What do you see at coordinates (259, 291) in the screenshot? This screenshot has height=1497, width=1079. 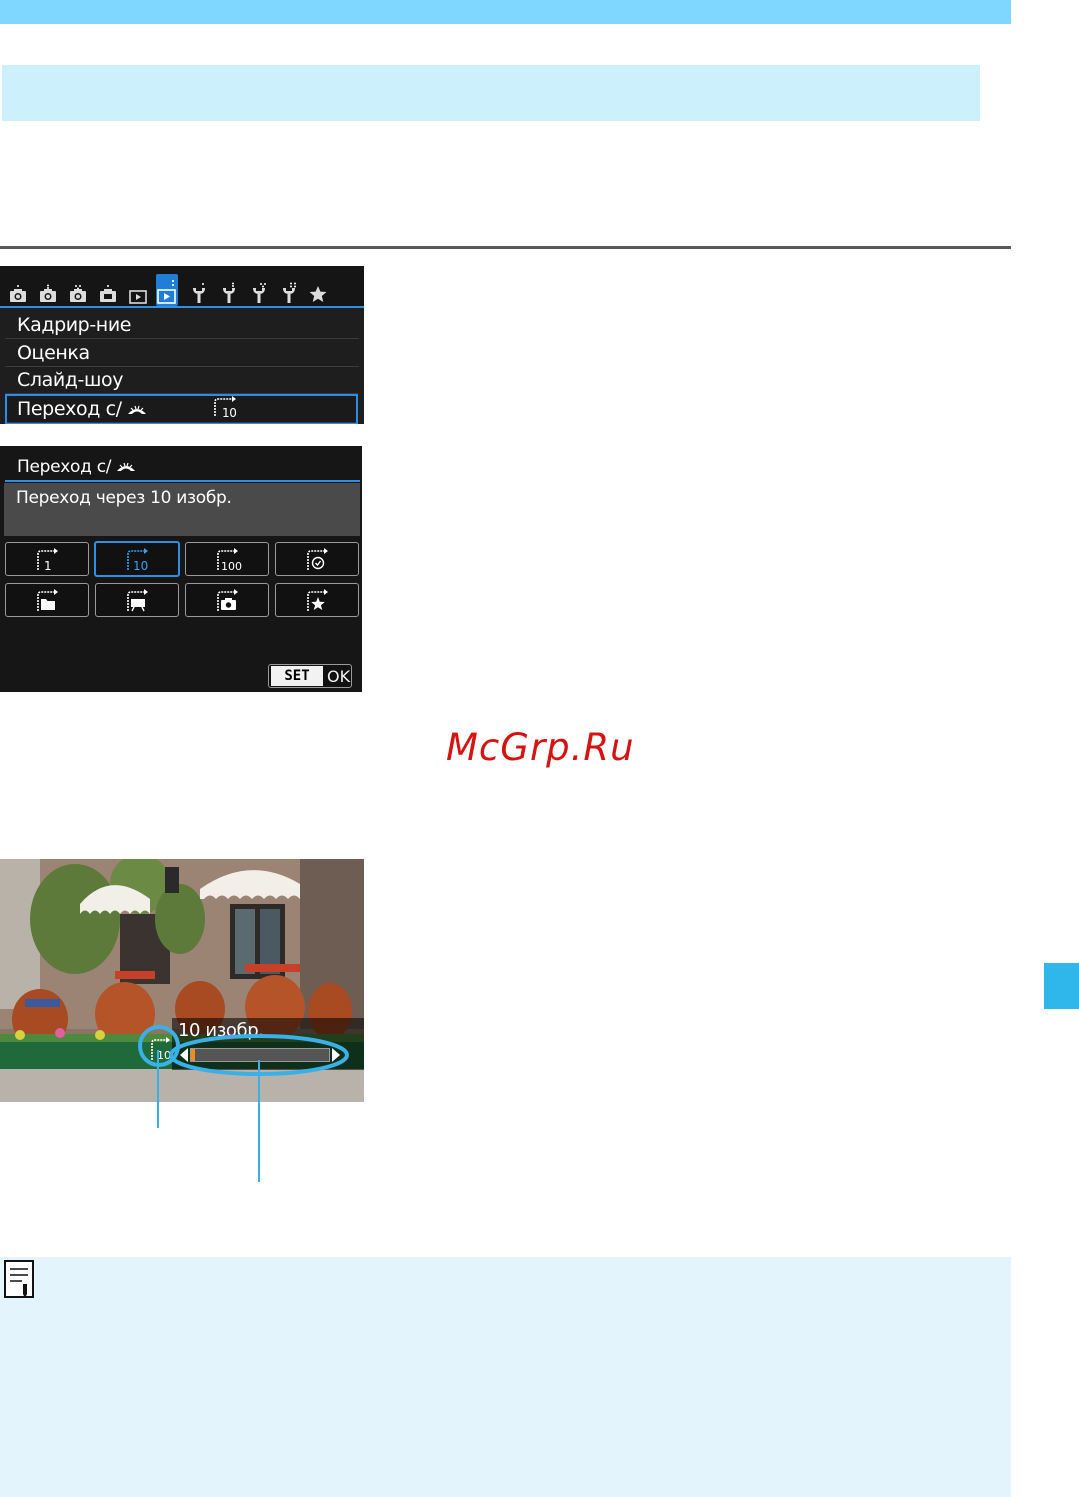 I see `setup-3-icon` at bounding box center [259, 291].